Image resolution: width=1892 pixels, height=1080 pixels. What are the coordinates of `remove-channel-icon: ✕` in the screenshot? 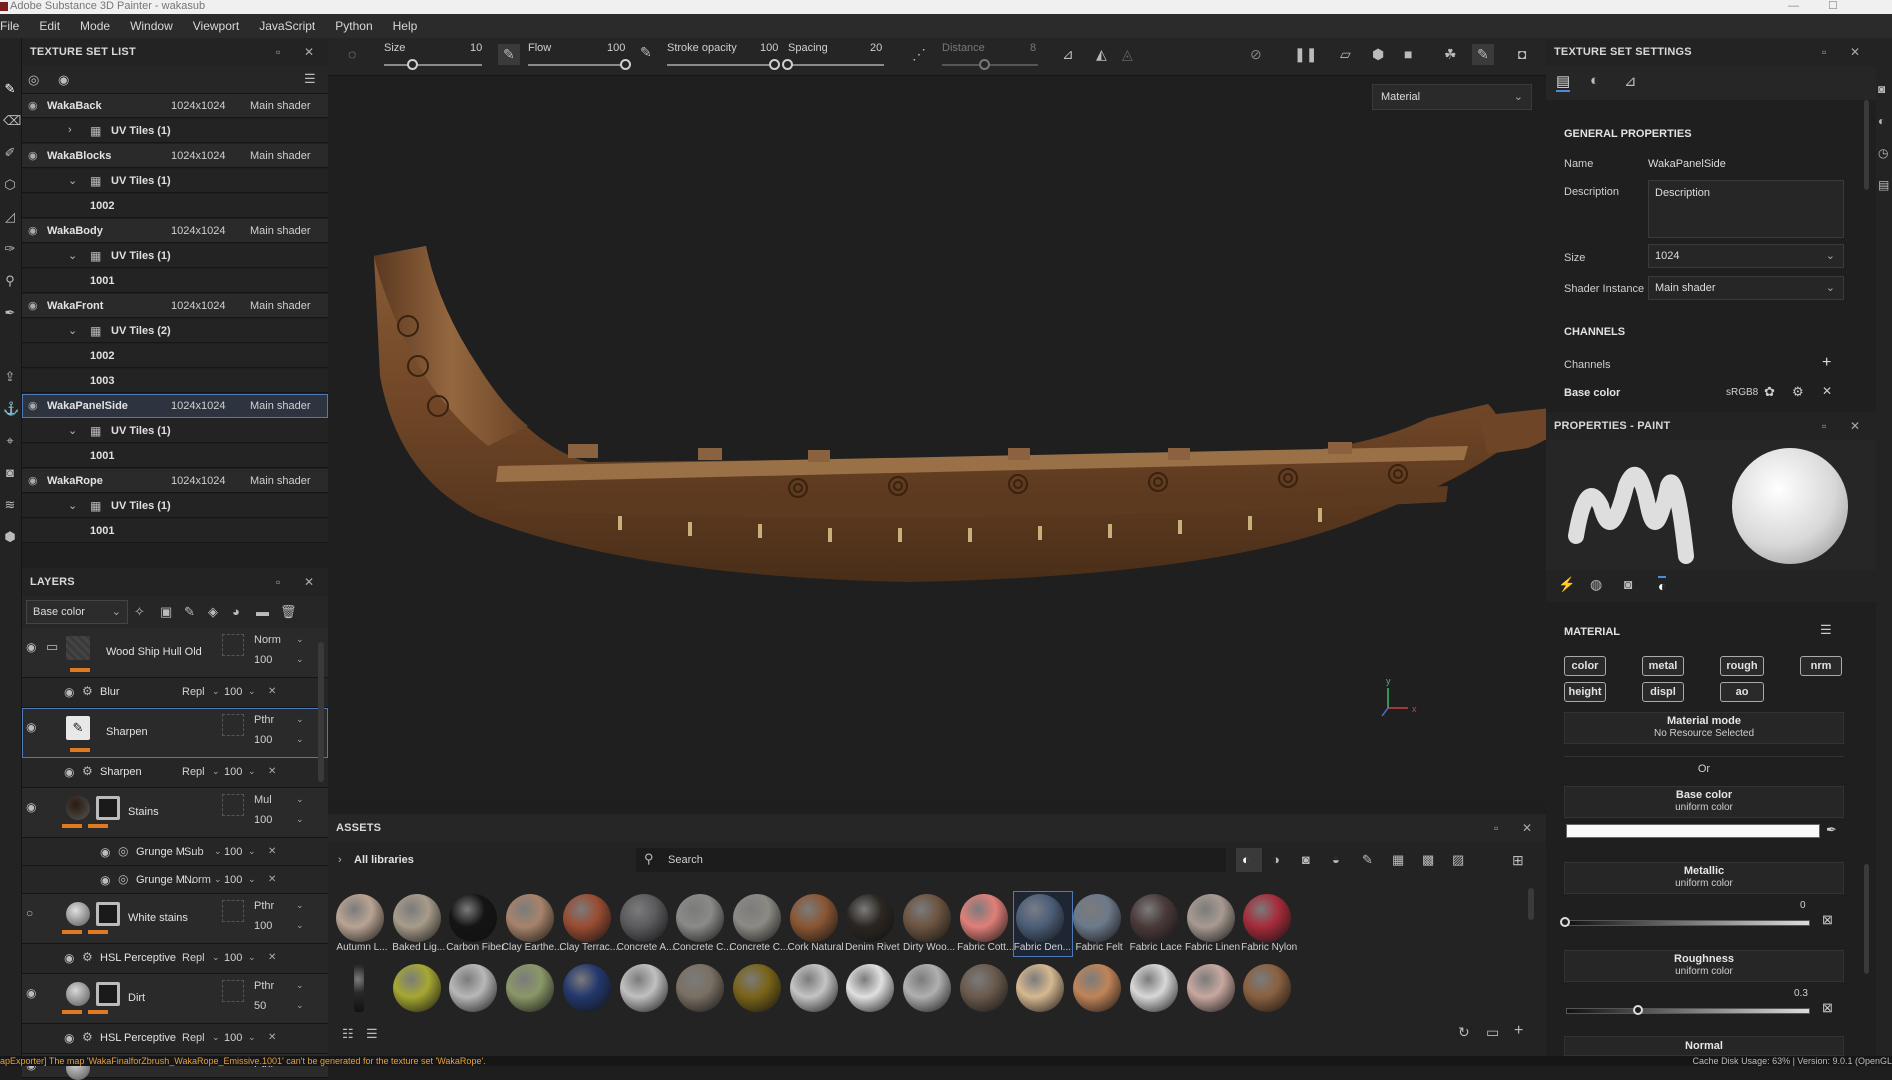 It's located at (1827, 391).